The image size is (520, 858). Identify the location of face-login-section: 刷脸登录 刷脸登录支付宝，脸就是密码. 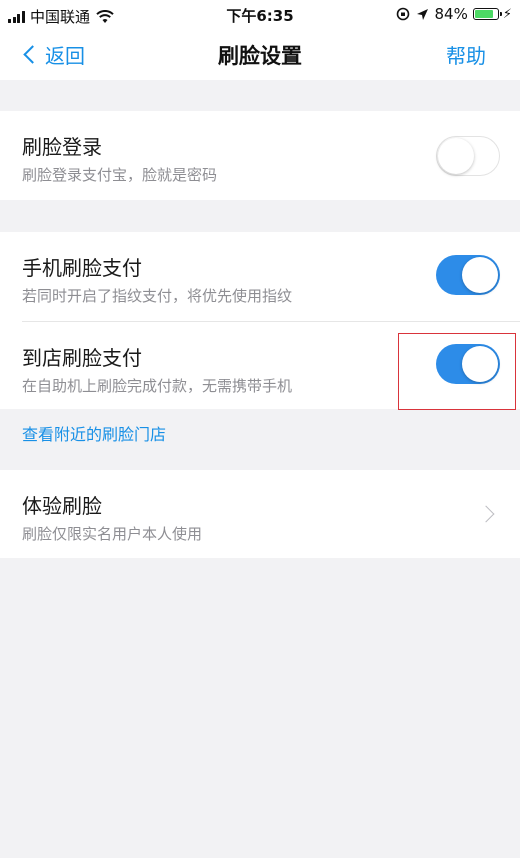
(260, 155).